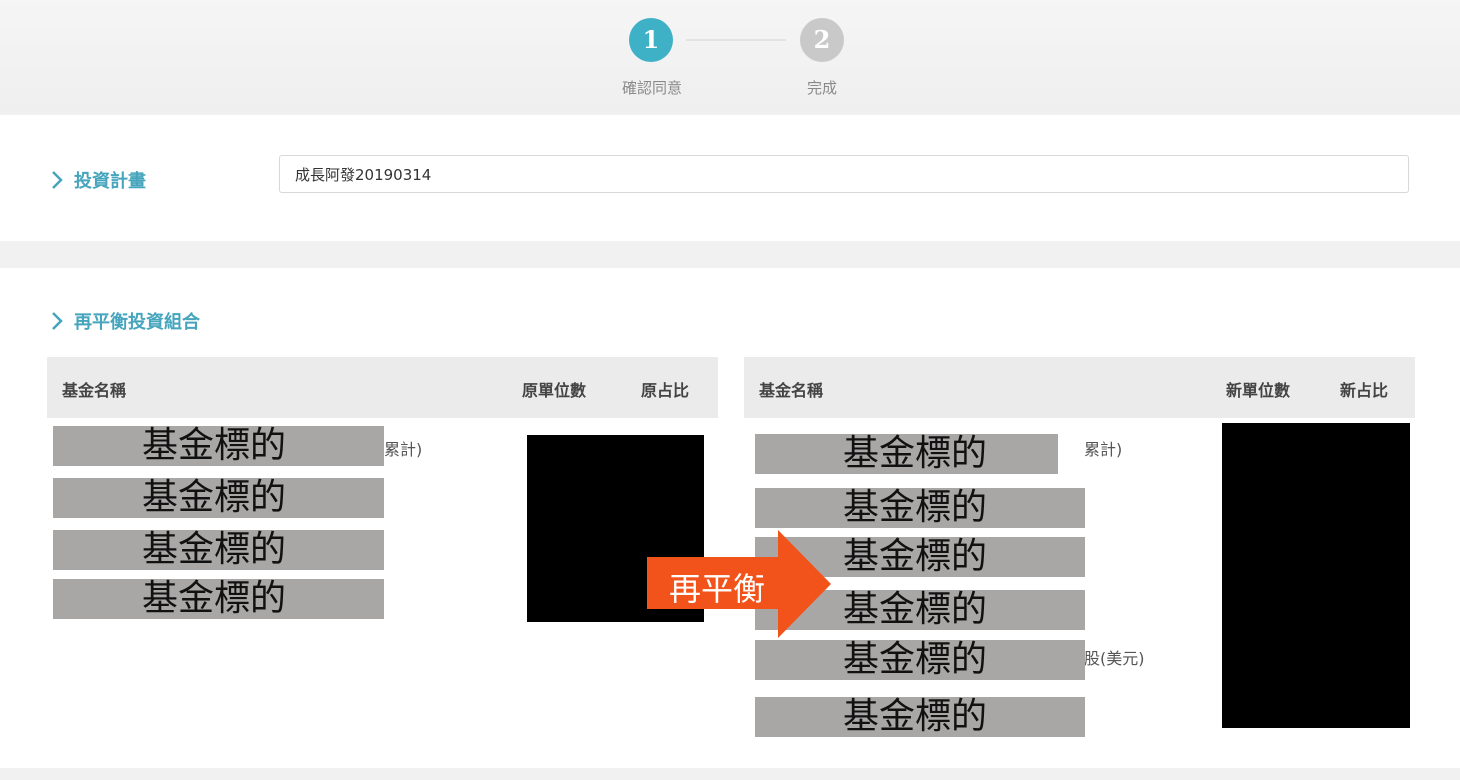 The width and height of the screenshot is (1460, 780). I want to click on rebalance-section-title: 再平衡投資組合, so click(124, 321).